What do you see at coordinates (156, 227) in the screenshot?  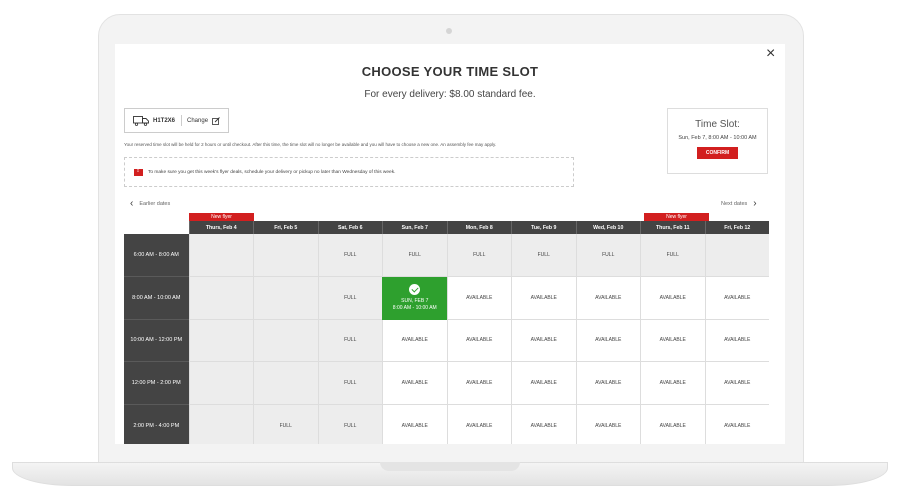 I see `grid-corner` at bounding box center [156, 227].